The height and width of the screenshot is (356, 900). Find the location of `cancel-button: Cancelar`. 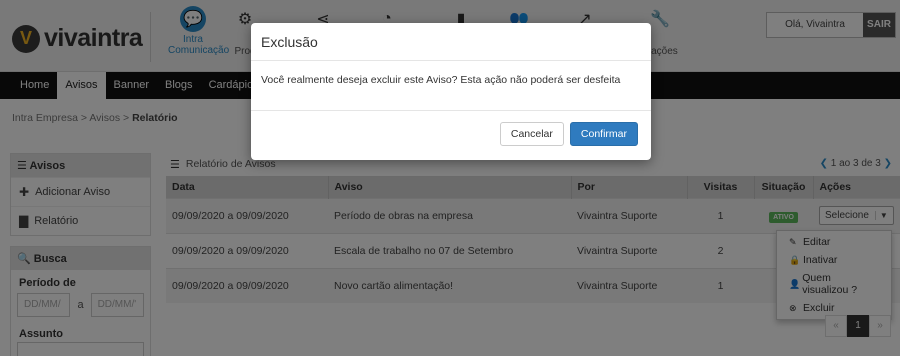

cancel-button: Cancelar is located at coordinates (531, 134).